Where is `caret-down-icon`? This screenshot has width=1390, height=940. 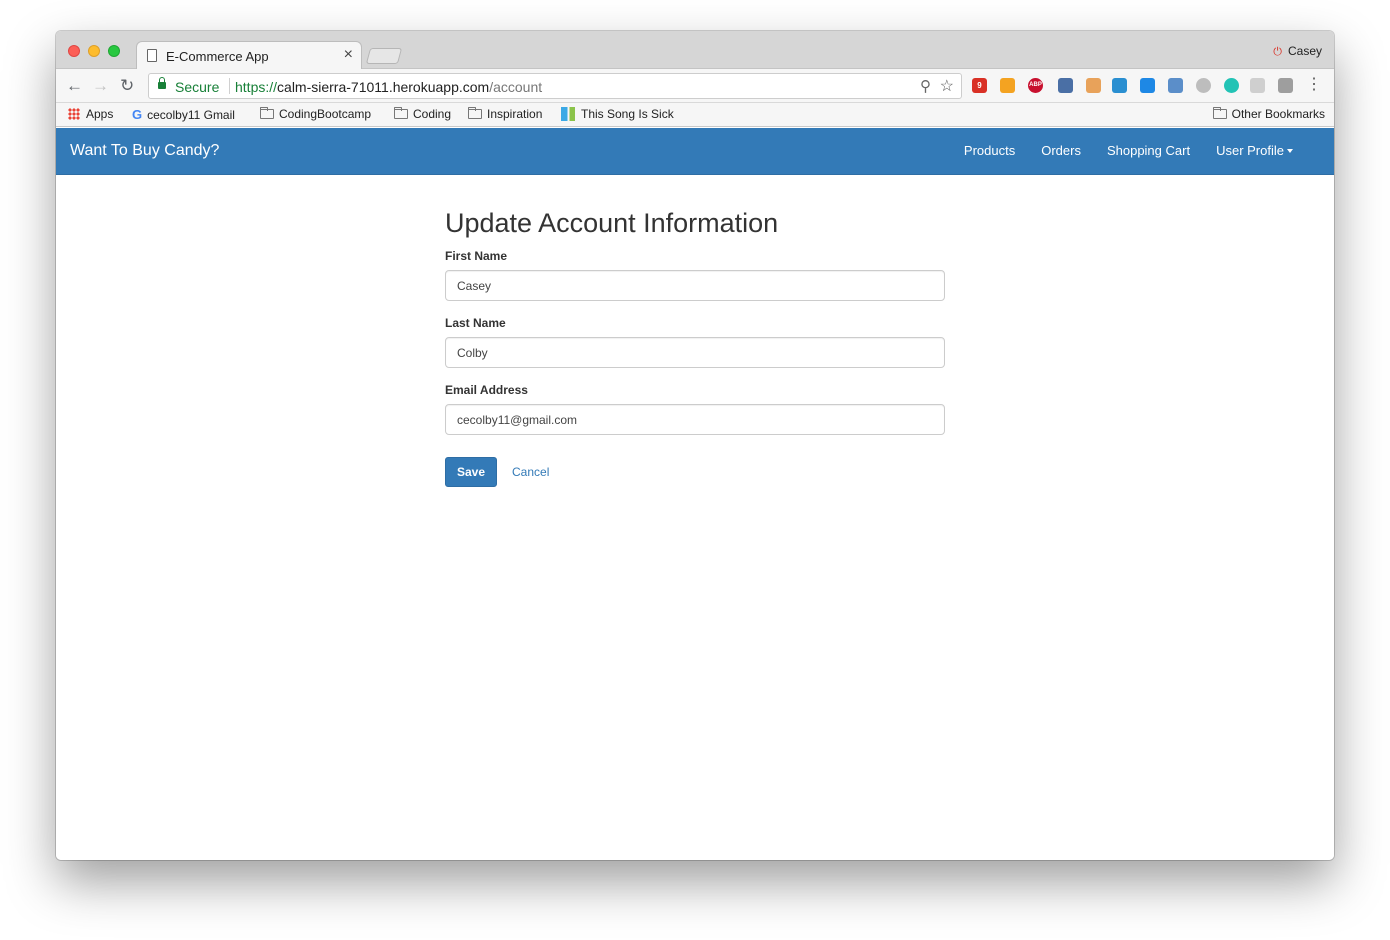
caret-down-icon is located at coordinates (1290, 151).